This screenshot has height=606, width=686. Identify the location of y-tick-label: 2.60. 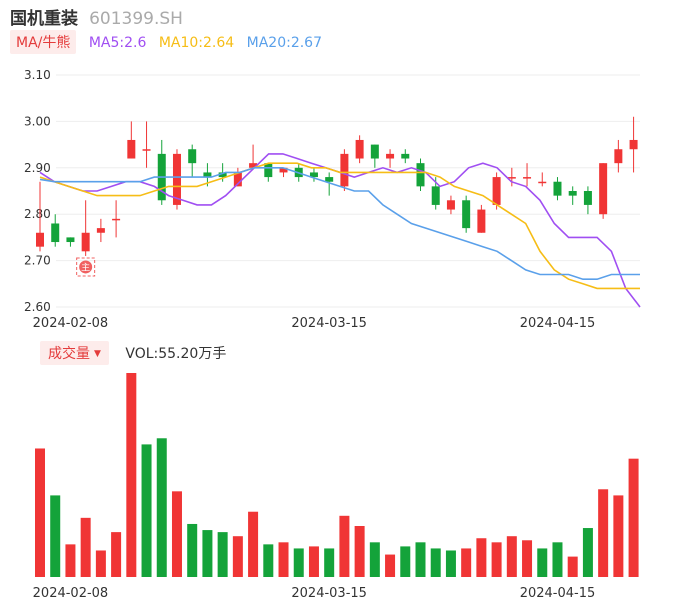
(37, 307).